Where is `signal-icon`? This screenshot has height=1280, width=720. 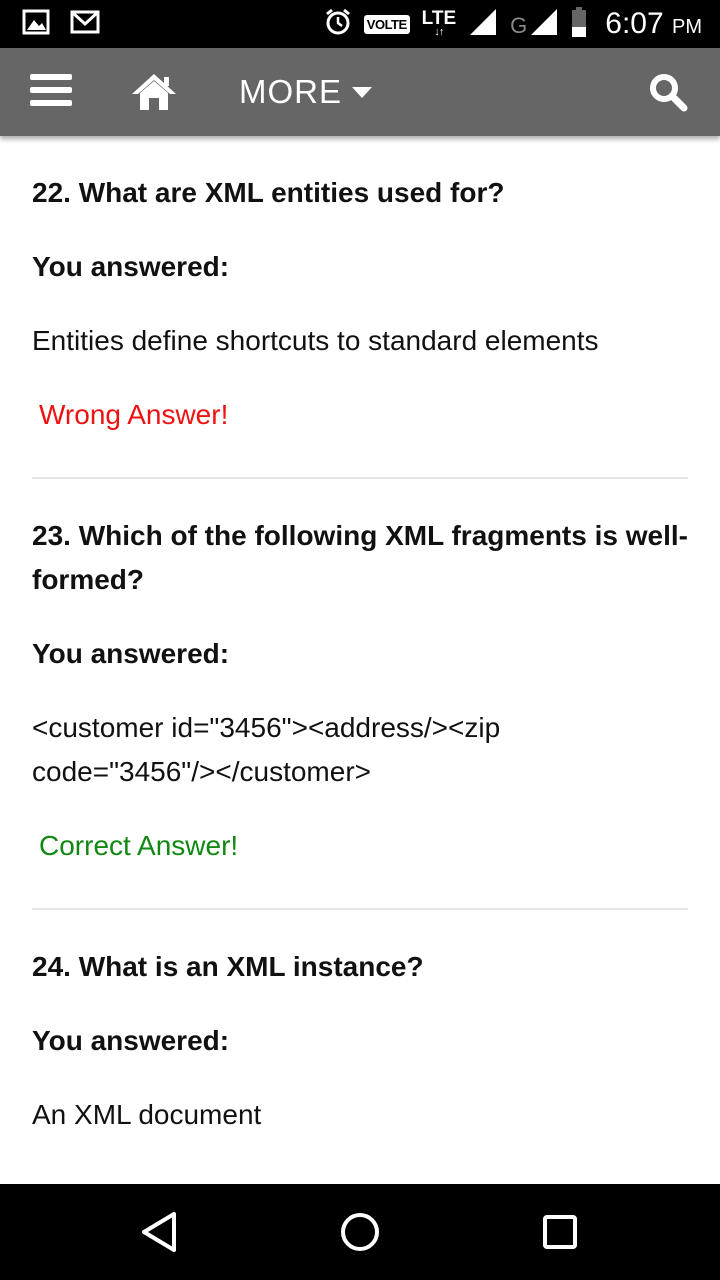
signal-icon is located at coordinates (483, 24).